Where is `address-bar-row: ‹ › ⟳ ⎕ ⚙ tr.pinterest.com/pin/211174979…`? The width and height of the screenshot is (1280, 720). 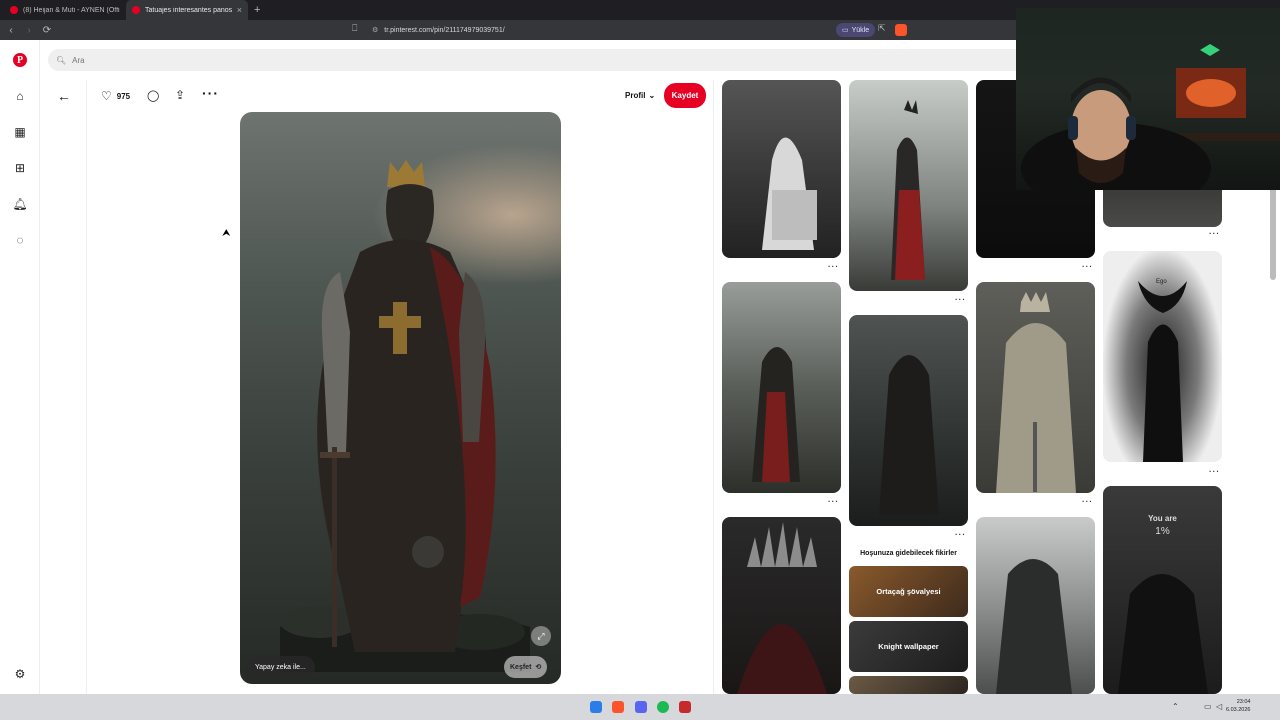 address-bar-row: ‹ › ⟳ ⎕ ⚙ tr.pinterest.com/pin/211174979… is located at coordinates (508, 30).